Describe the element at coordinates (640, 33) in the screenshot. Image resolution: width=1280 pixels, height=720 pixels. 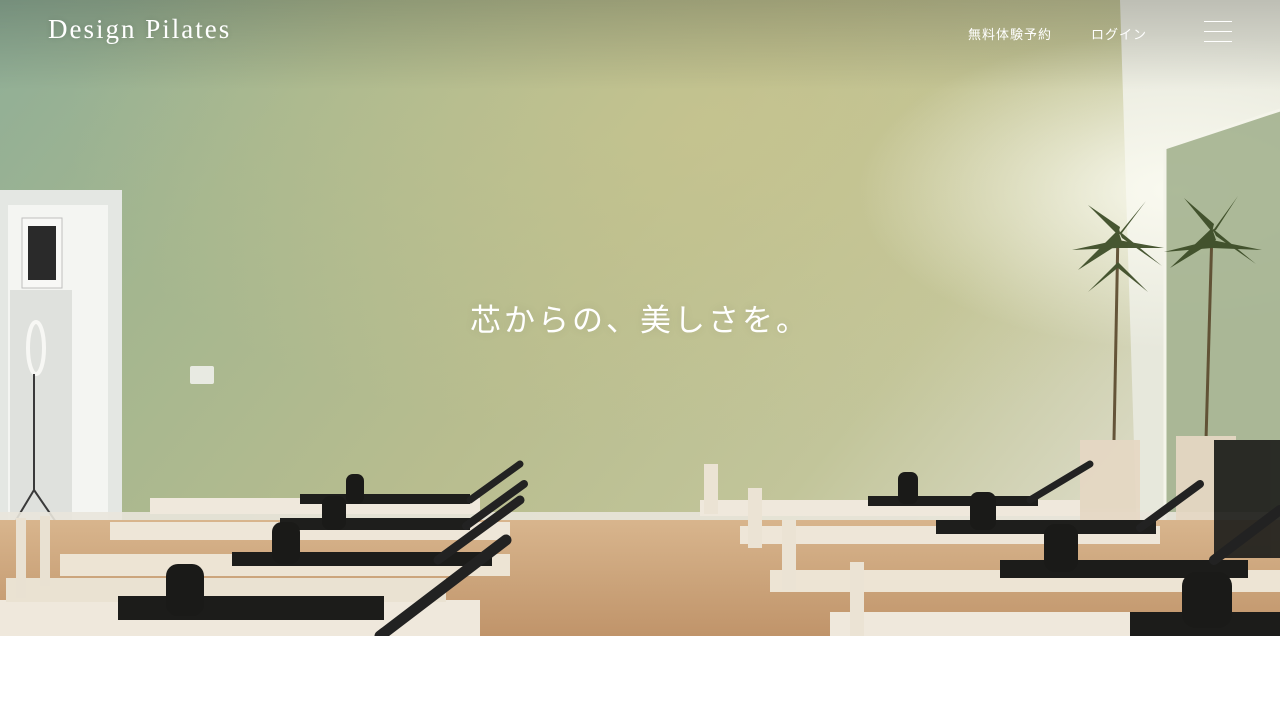
I see `site-header: Design Pilates 無料体験予約 ログイン` at that location.